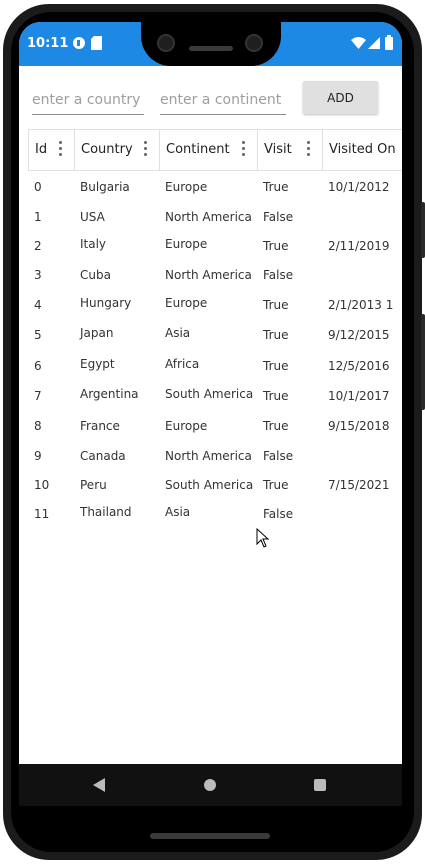 Image resolution: width=425 pixels, height=864 pixels. What do you see at coordinates (38, 217) in the screenshot?
I see `table-cell: 1` at bounding box center [38, 217].